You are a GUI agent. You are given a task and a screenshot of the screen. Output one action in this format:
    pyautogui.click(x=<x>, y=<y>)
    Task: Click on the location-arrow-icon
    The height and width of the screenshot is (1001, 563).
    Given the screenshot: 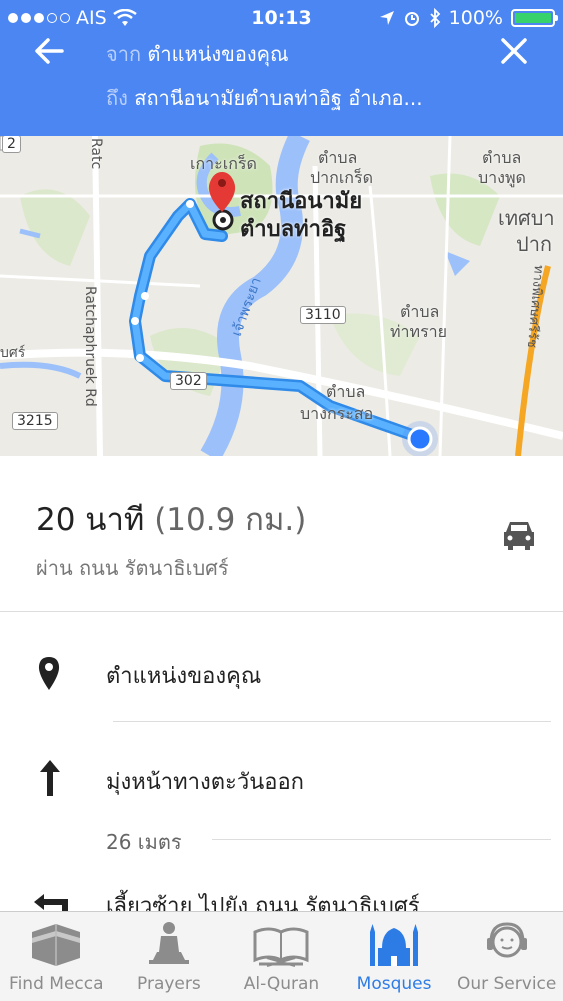 What is the action you would take?
    pyautogui.click(x=386, y=18)
    